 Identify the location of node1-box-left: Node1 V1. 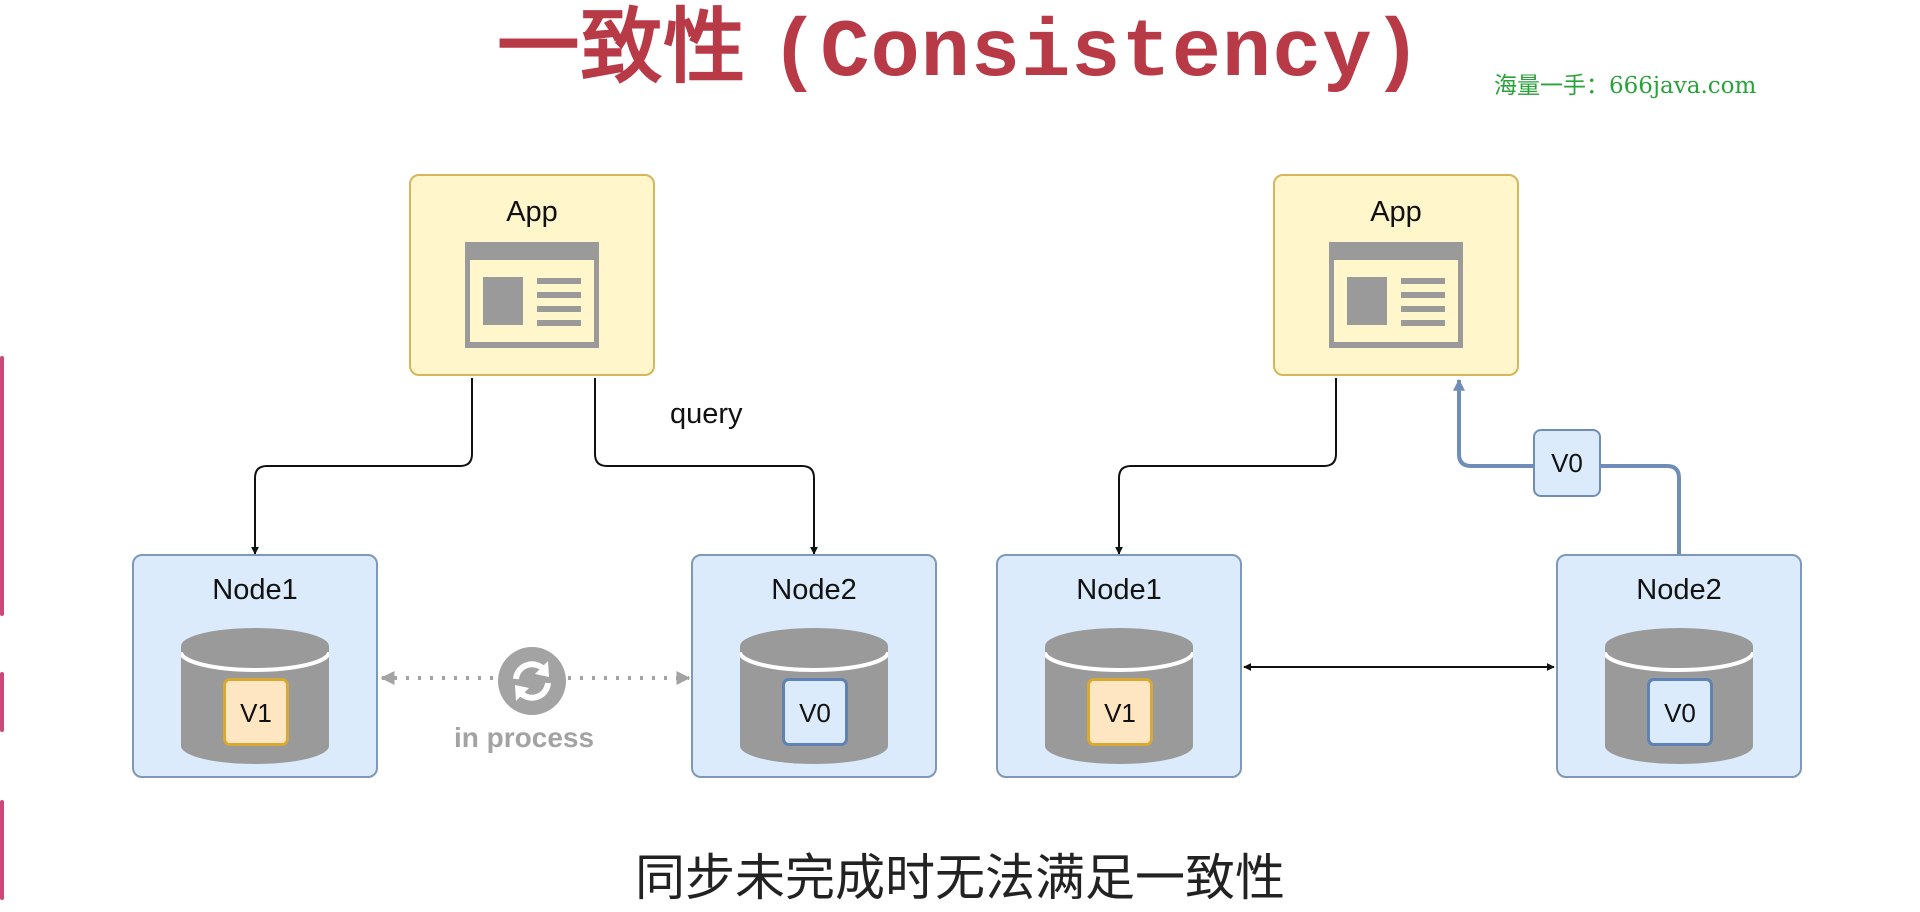
(255, 666).